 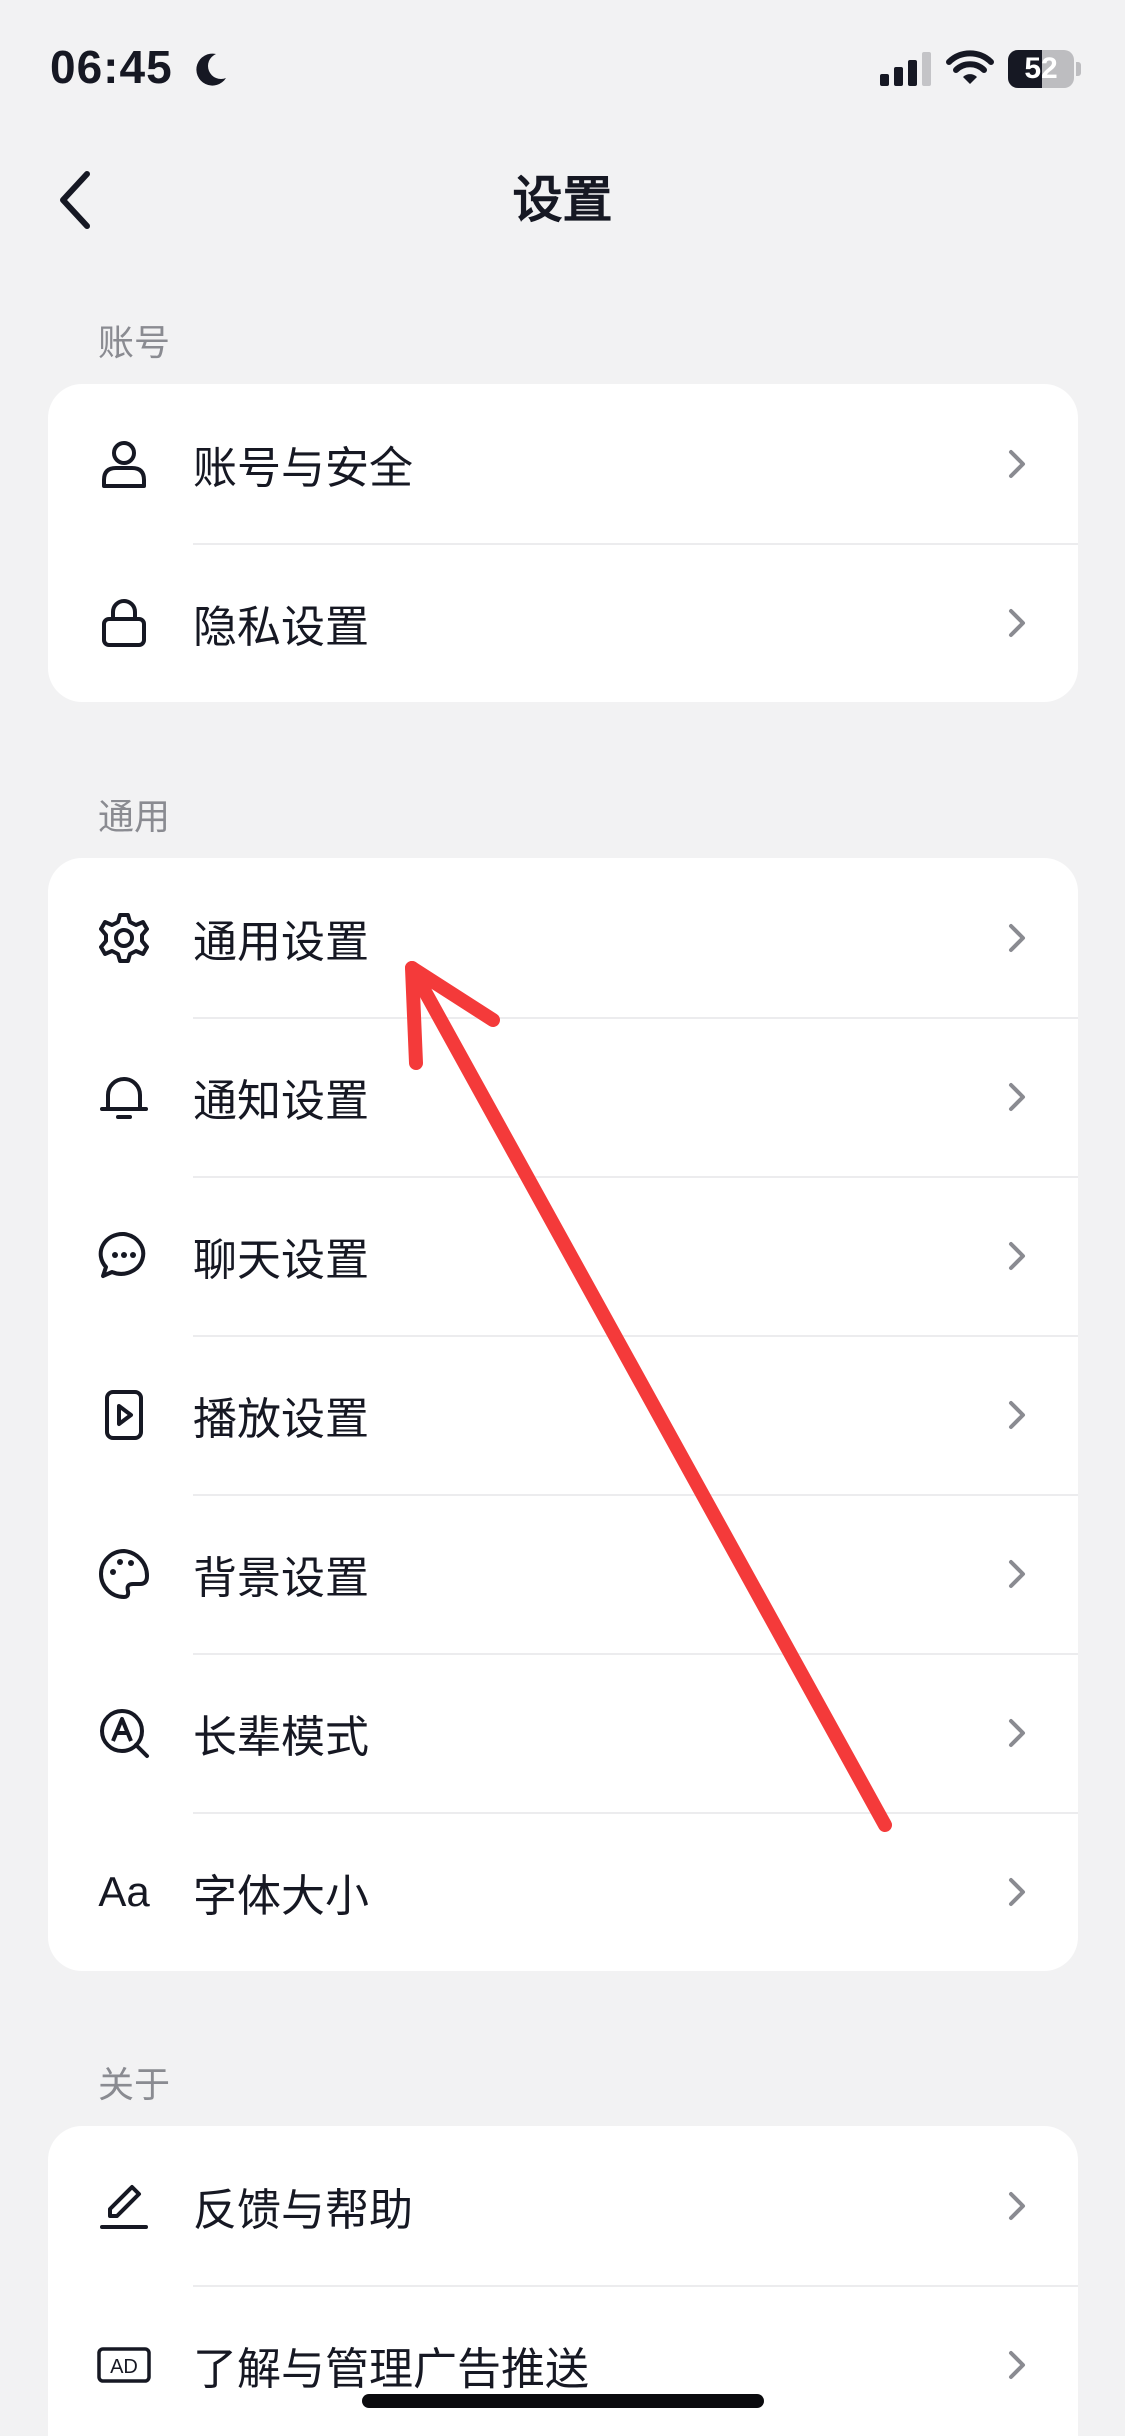 I want to click on settings-item-ad-management: AD 了解与管理广告推送, so click(x=563, y=2360).